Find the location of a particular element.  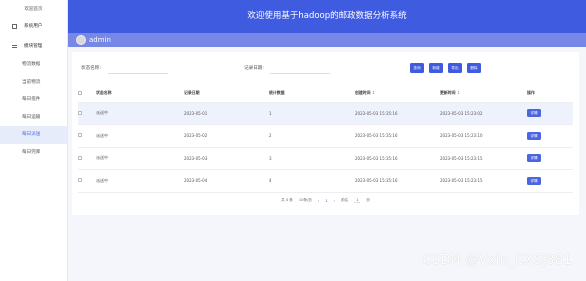

search-button: 查询 is located at coordinates (417, 68).